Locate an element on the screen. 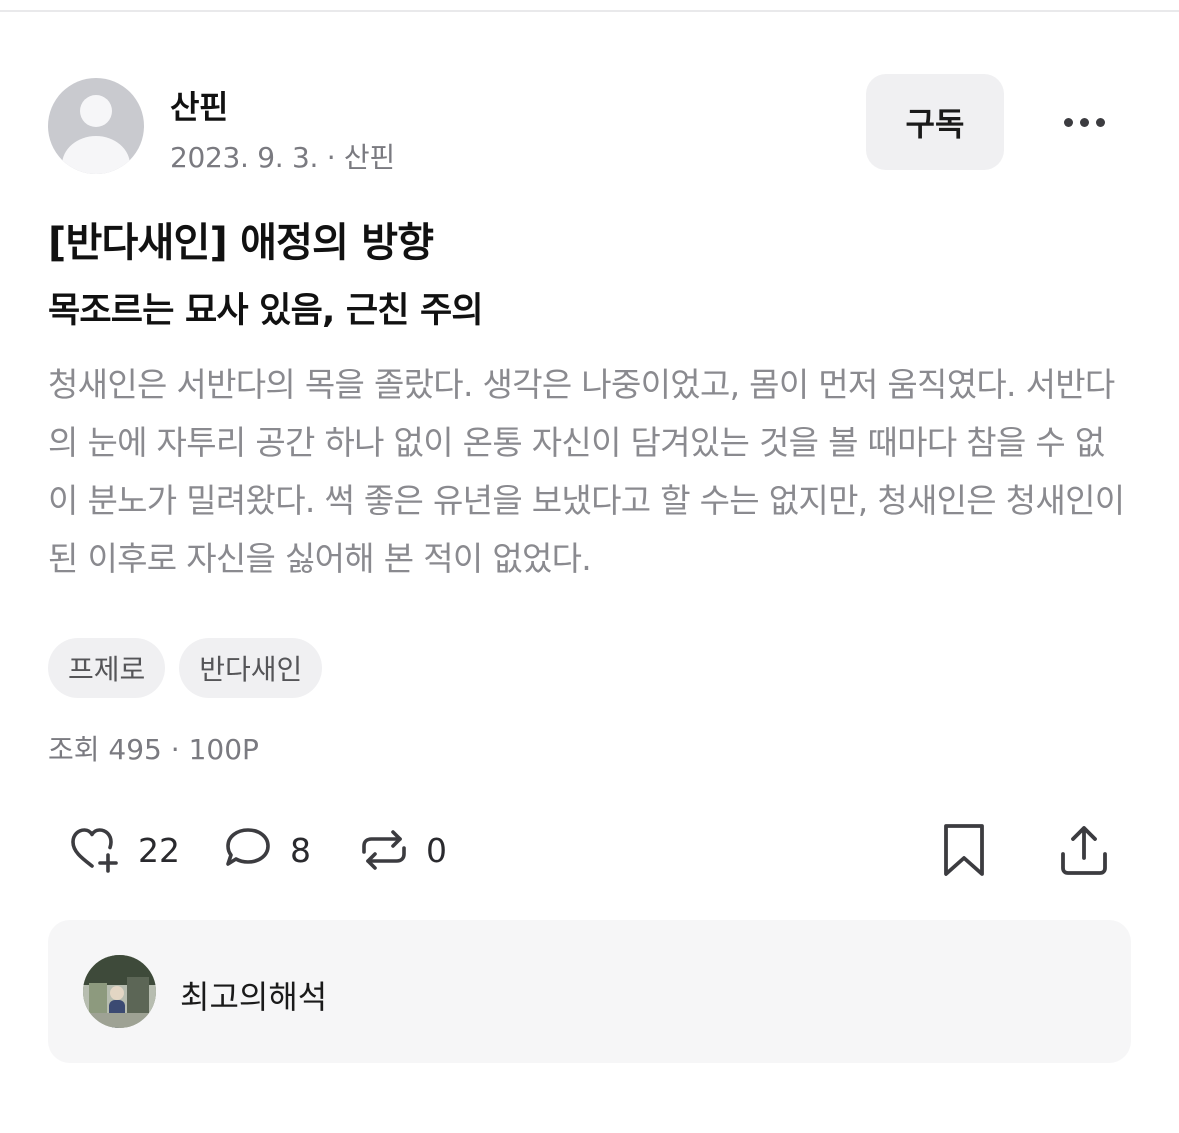 Image resolution: width=1179 pixels, height=1133 pixels. avatar-body-shape is located at coordinates (96, 155).